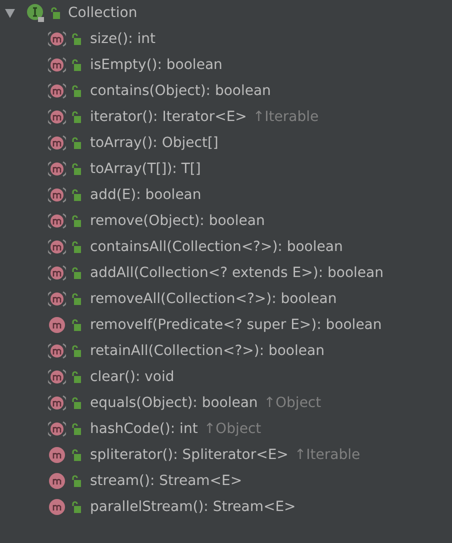  Describe the element at coordinates (213, 299) in the screenshot. I see `method-label: removeAll(Collection<?>): boolean` at that location.